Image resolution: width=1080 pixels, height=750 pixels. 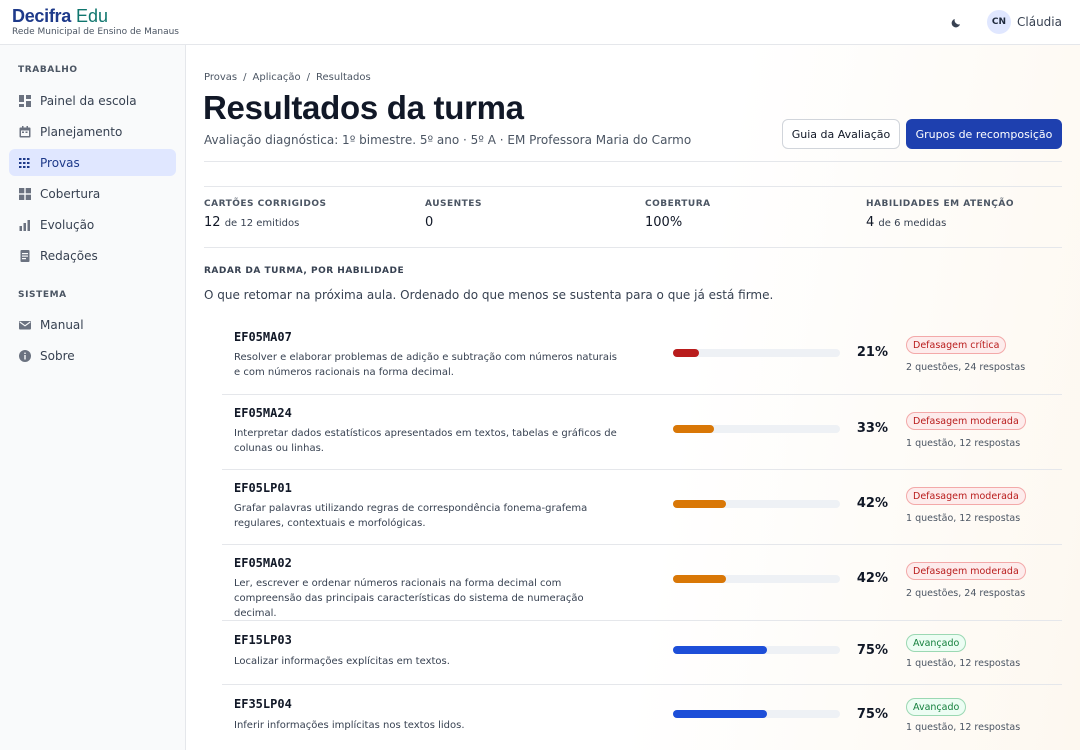 I want to click on sidebar-section-sistema: SISTEMA, so click(x=42, y=295).